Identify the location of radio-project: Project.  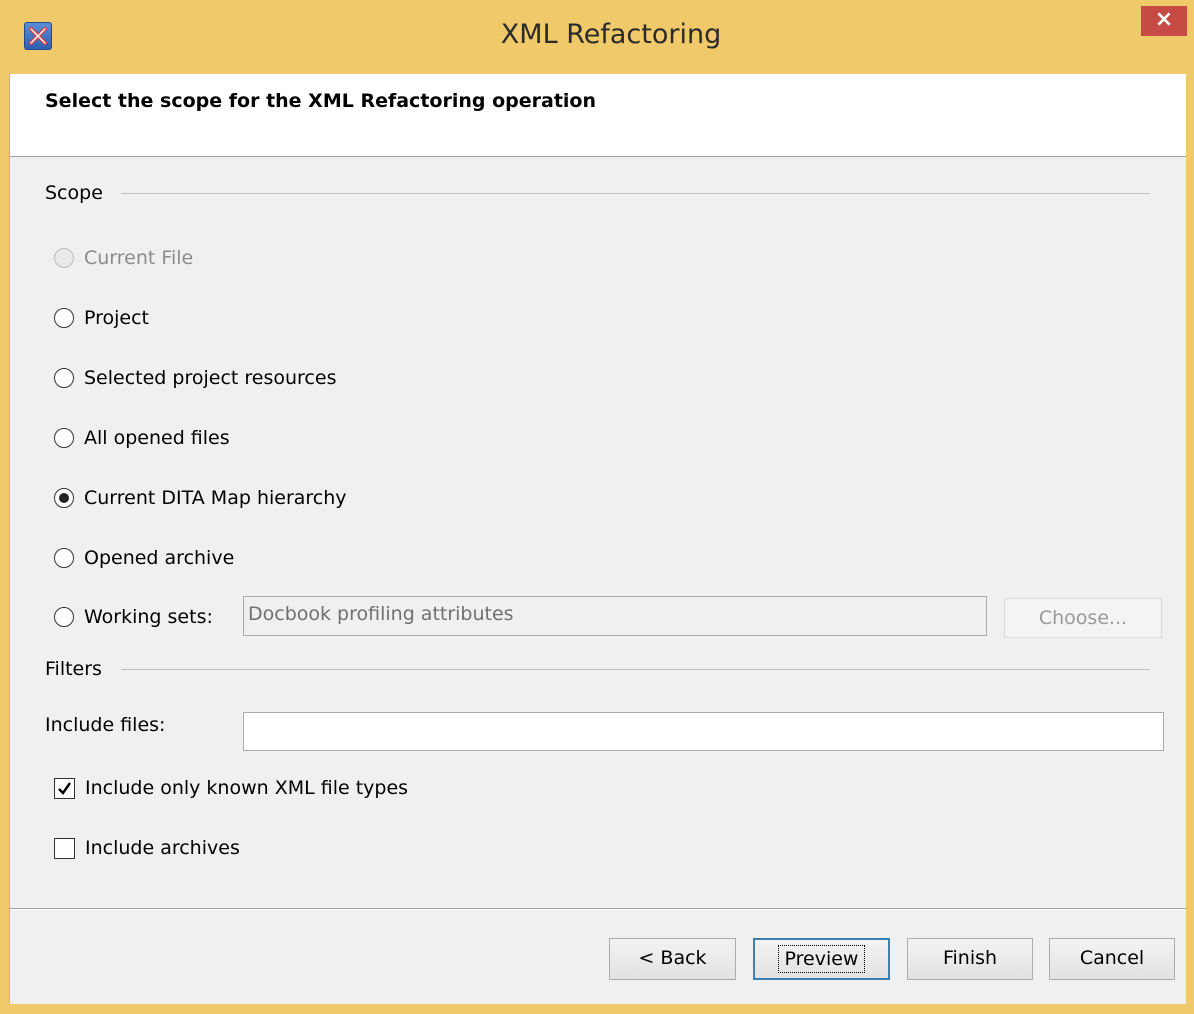
(101, 318).